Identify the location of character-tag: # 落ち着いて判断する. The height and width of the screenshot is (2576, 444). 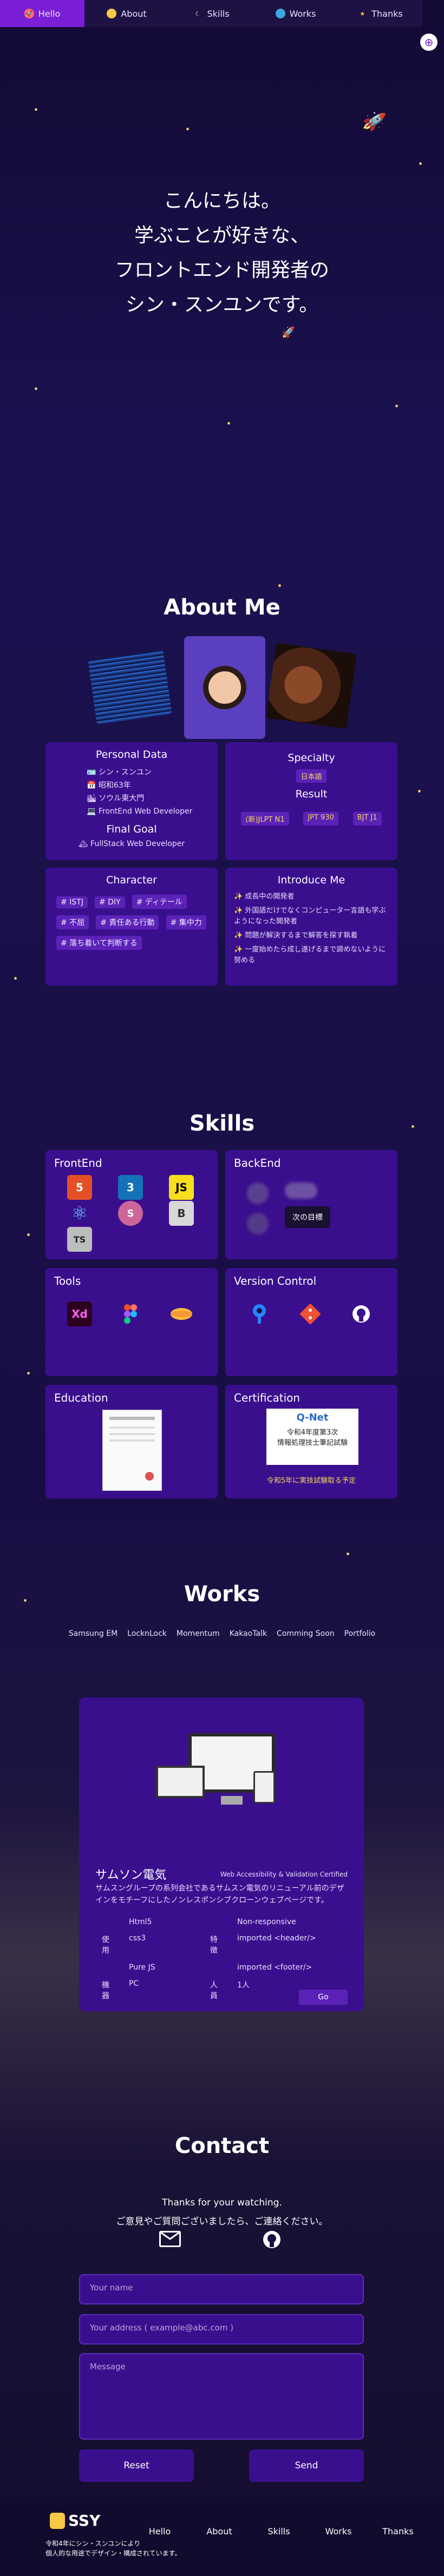
(99, 943).